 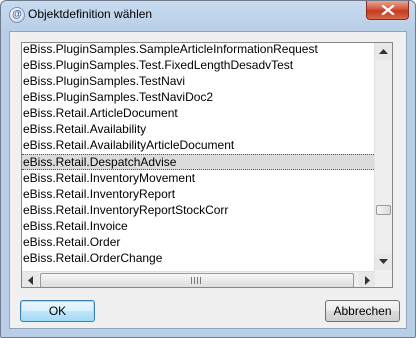 I want to click on list-item: eBiss.Retail.InventoryReport, so click(x=199, y=194).